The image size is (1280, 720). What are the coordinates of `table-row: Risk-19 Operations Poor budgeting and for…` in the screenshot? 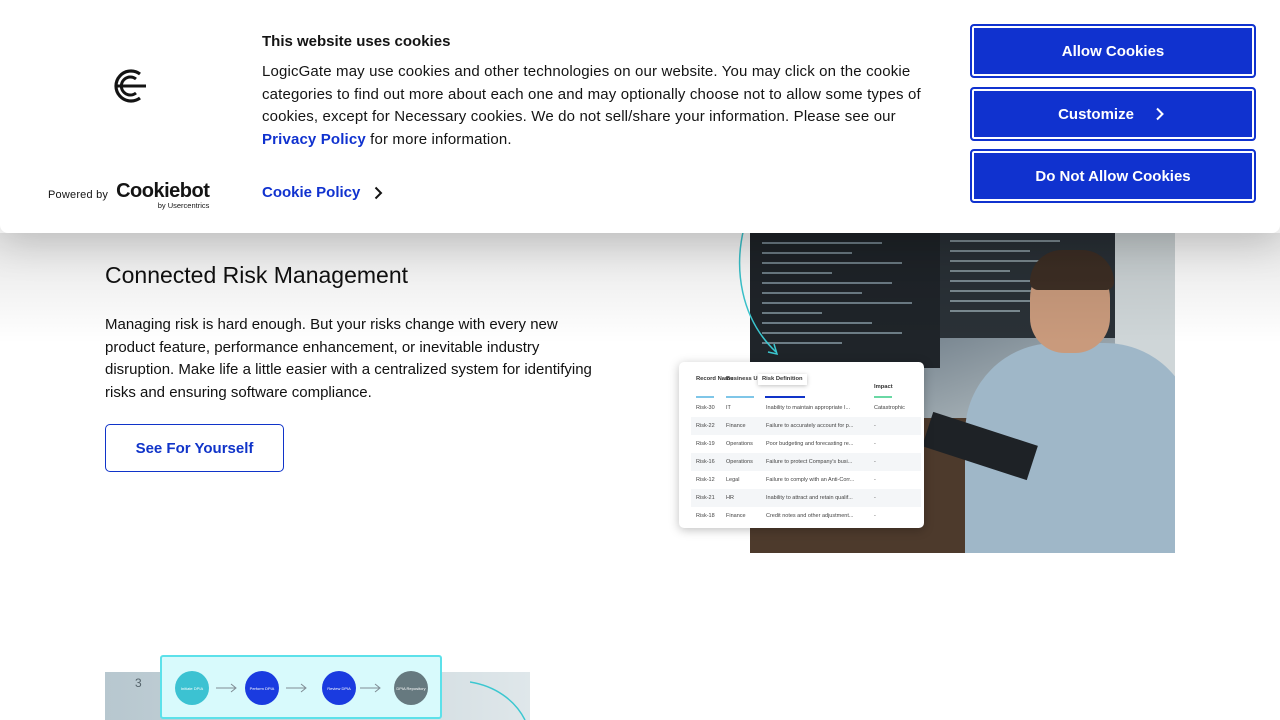 It's located at (786, 444).